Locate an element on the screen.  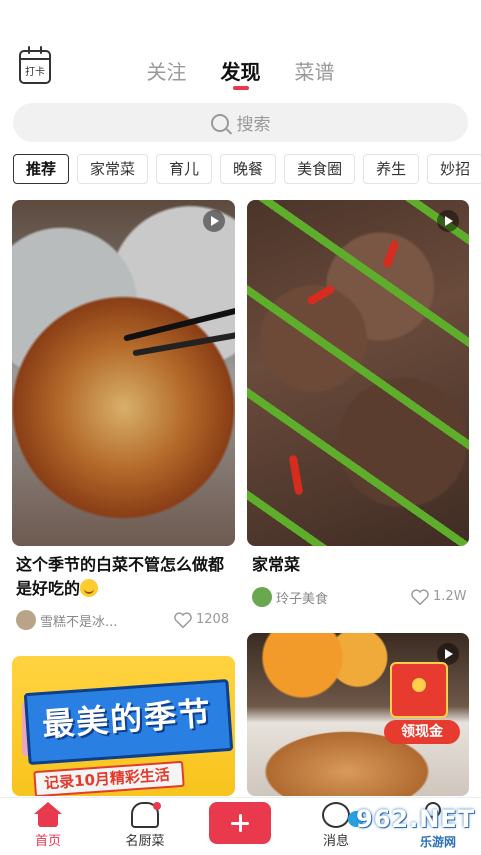
home-icon is located at coordinates (48, 815).